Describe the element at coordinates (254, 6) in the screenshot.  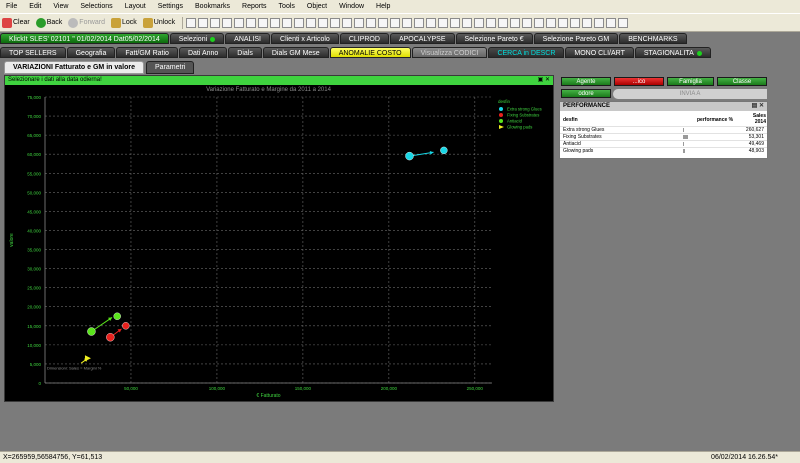
I see `menu-reports: Reports` at that location.